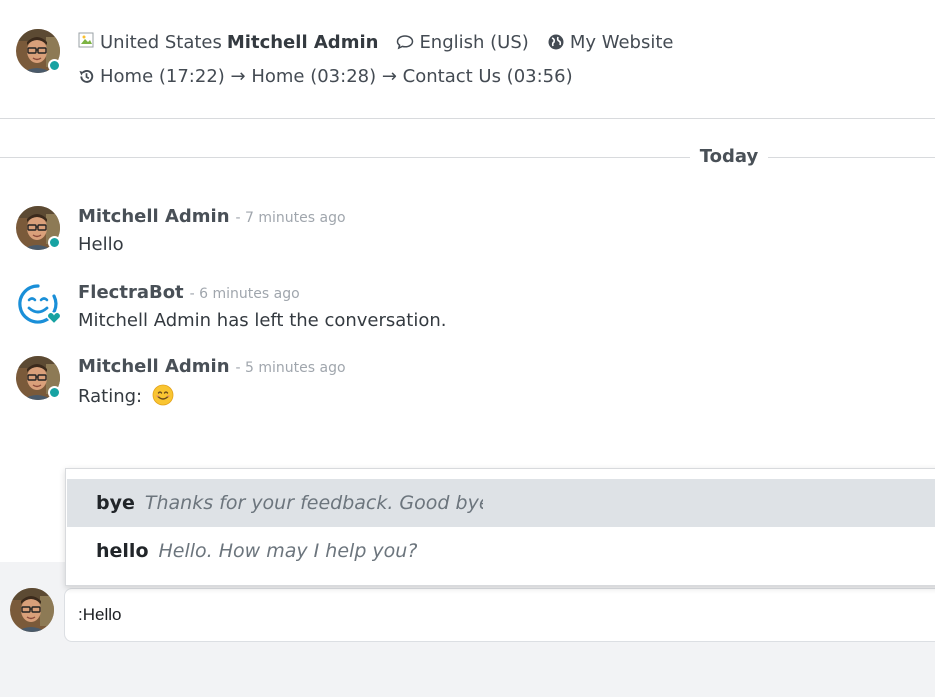 The width and height of the screenshot is (935, 697). Describe the element at coordinates (115, 503) in the screenshot. I see `canned-response-shortcut: bye` at that location.